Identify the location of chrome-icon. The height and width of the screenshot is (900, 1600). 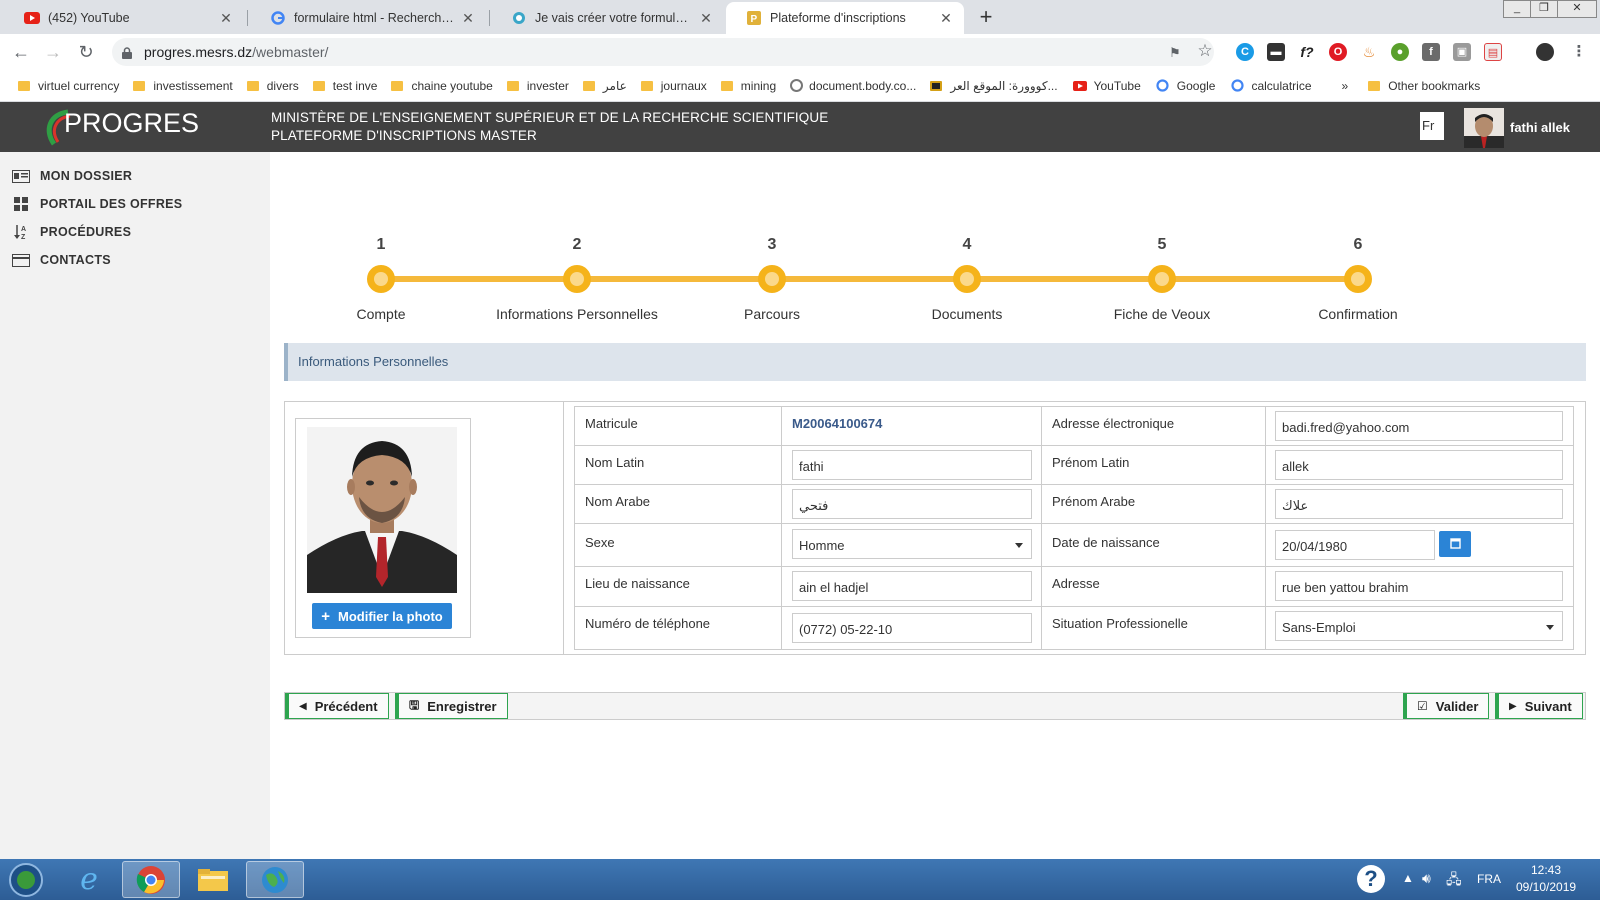
(150, 879).